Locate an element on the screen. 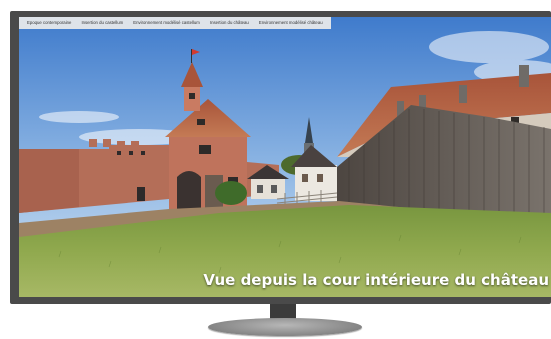 The width and height of the screenshot is (551, 339). monitor-stand-base is located at coordinates (285, 327).